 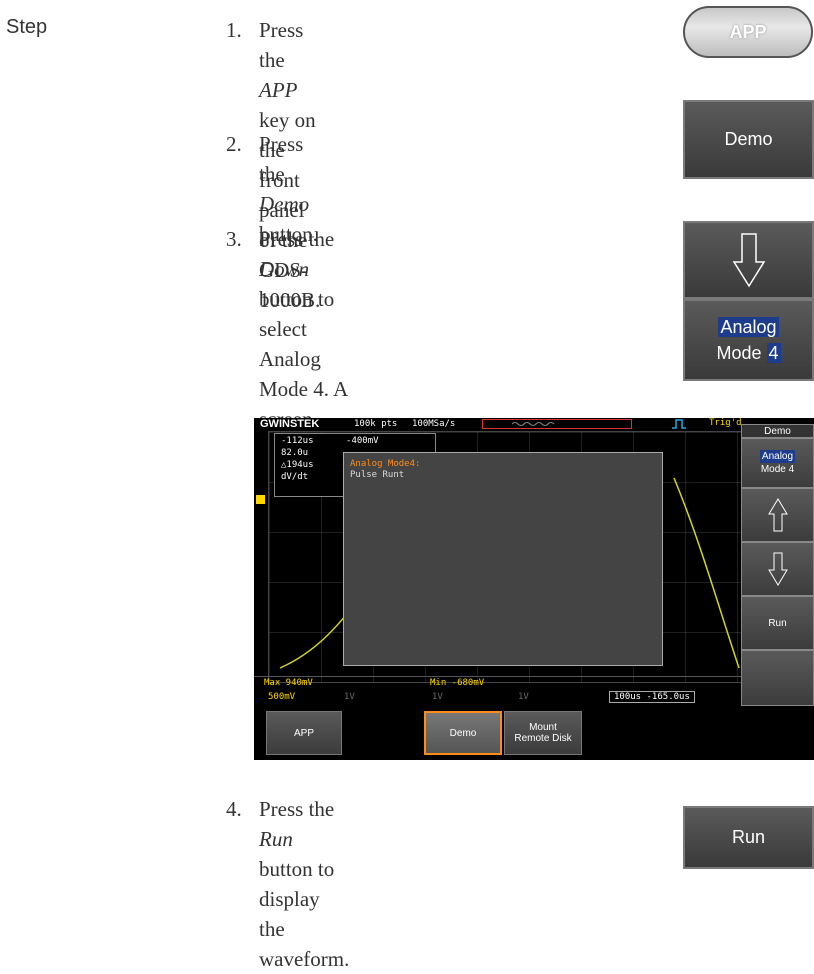 I want to click on max-measurement: Max 940mV, so click(x=288, y=683).